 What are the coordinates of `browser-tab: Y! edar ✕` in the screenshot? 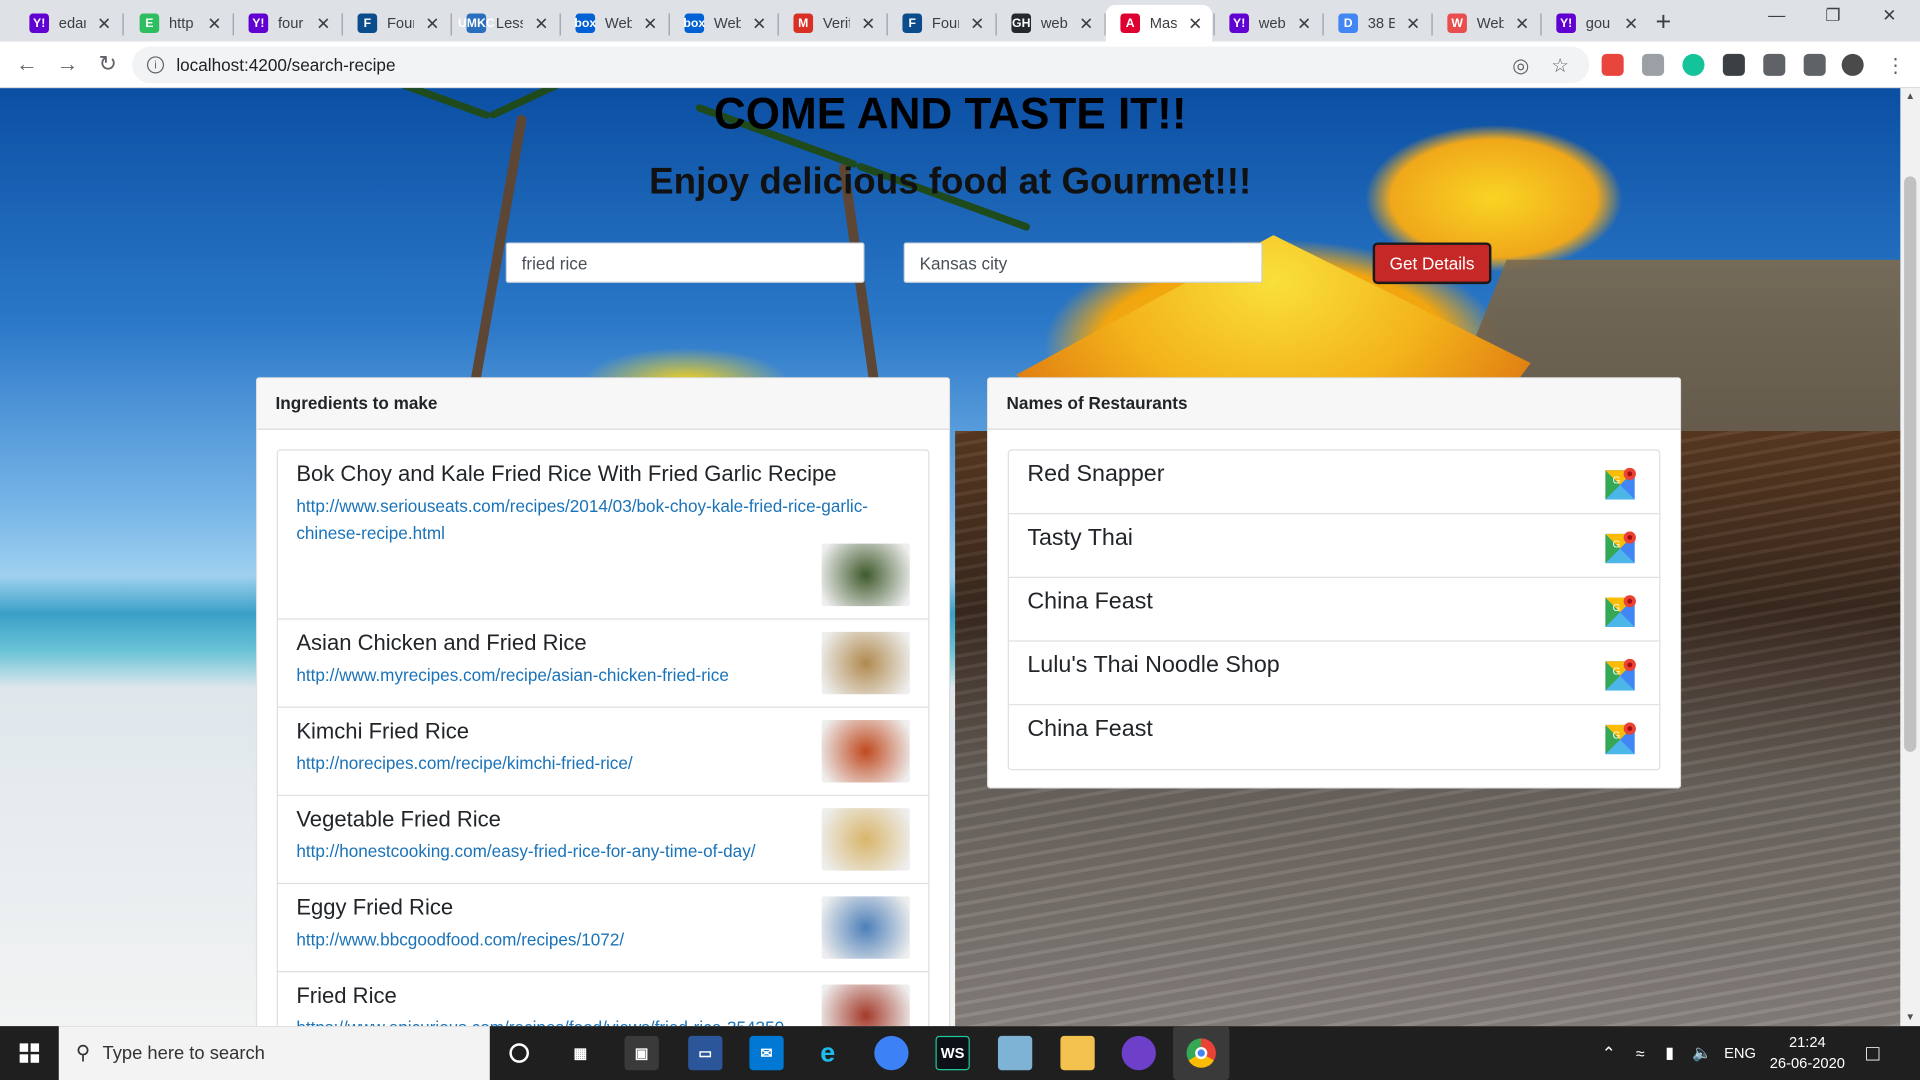 It's located at (68, 23).